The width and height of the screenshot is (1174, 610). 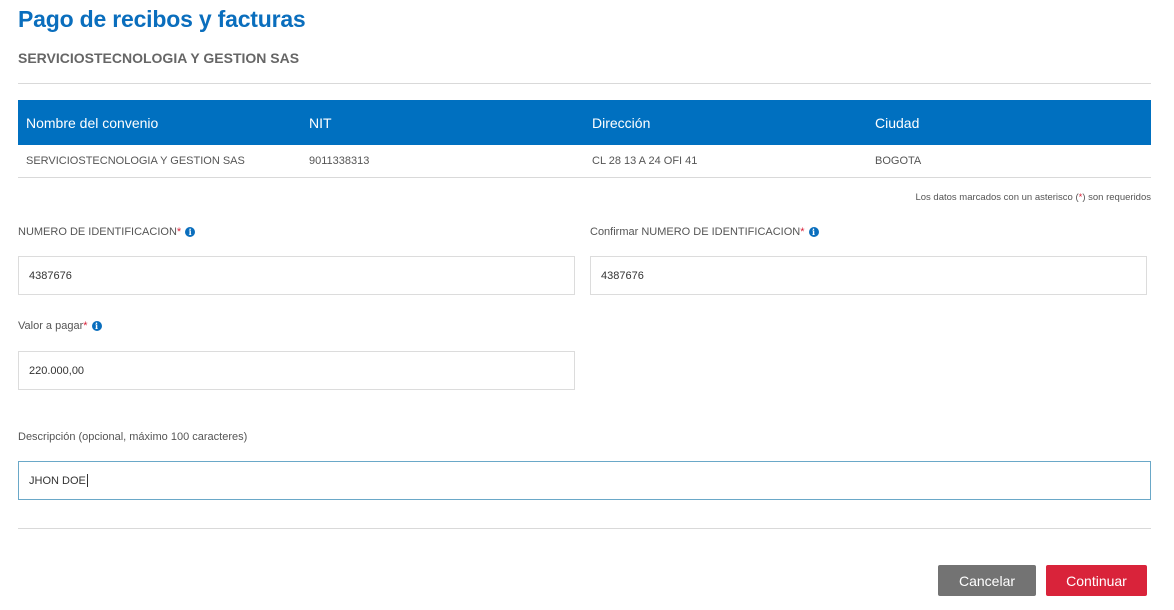 I want to click on cell-address: CL 28 13 A 24 OFI 41, so click(x=645, y=161).